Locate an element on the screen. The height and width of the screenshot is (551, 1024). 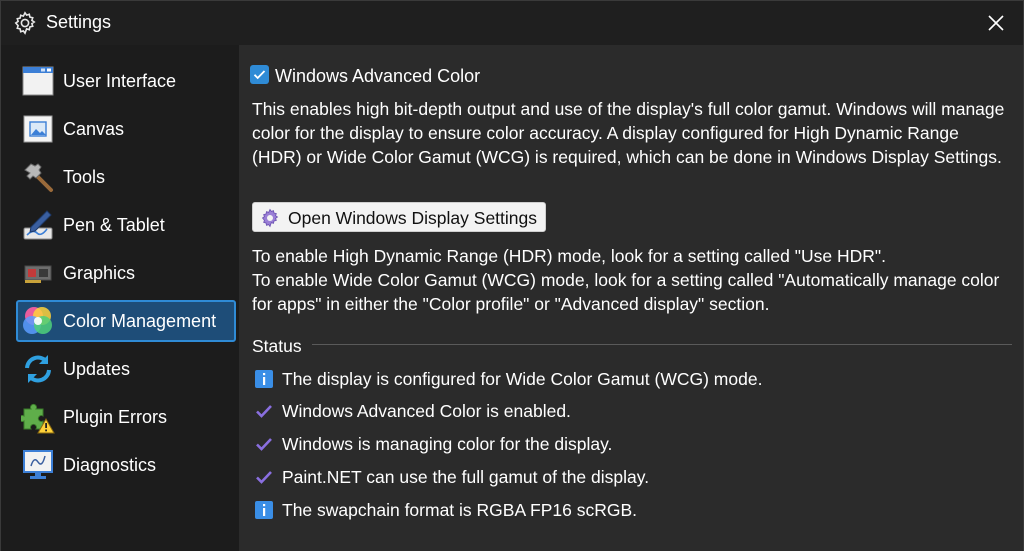
sidebar-item-color-management: Color Management is located at coordinates (126, 321).